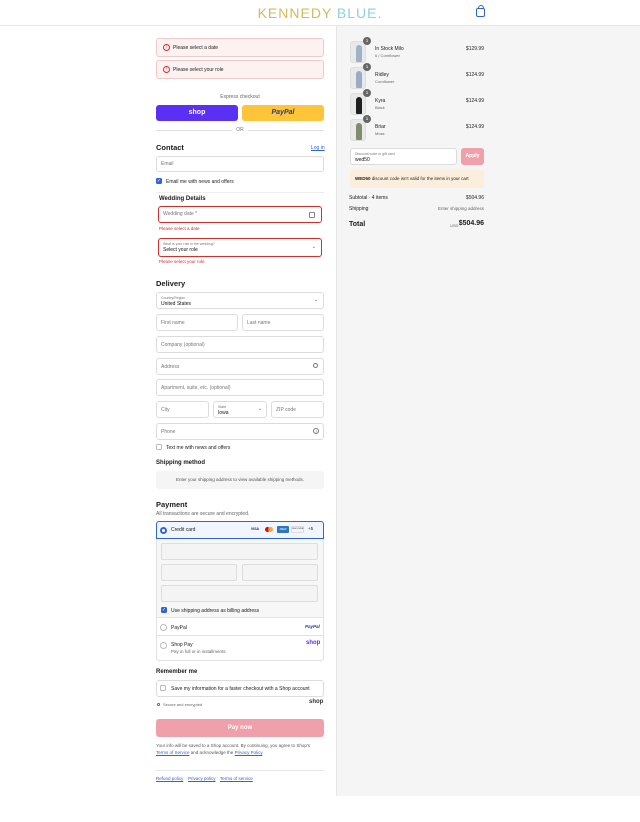  What do you see at coordinates (163, 645) in the screenshot?
I see `shop-pay-radio` at bounding box center [163, 645].